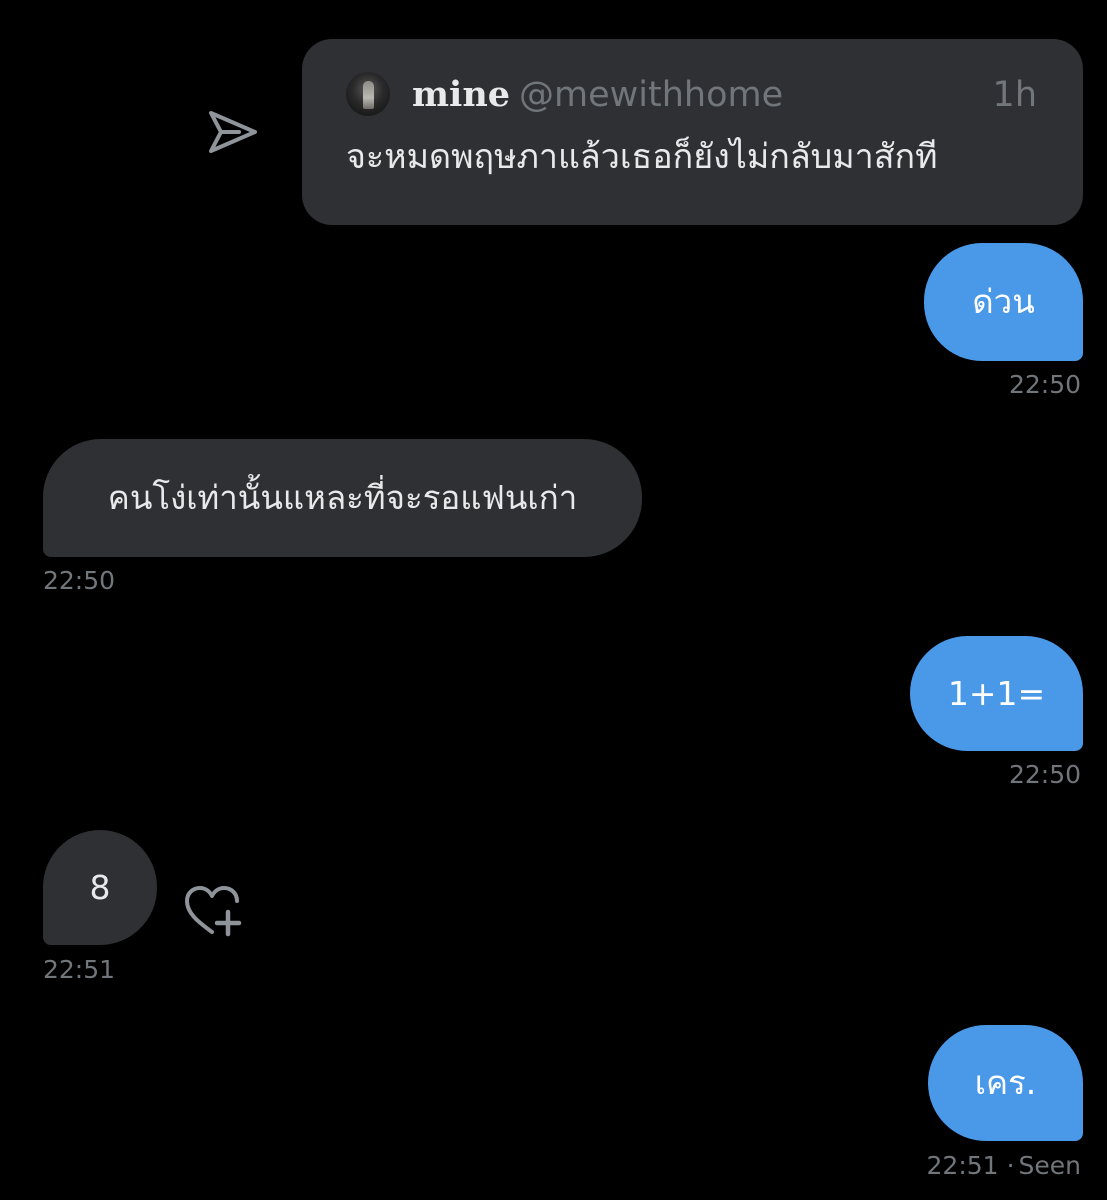 Image resolution: width=1107 pixels, height=1200 pixels. I want to click on message-text: คนโง่เท่านั้นแหละที่จะรอแฟนเก่า, so click(342, 497).